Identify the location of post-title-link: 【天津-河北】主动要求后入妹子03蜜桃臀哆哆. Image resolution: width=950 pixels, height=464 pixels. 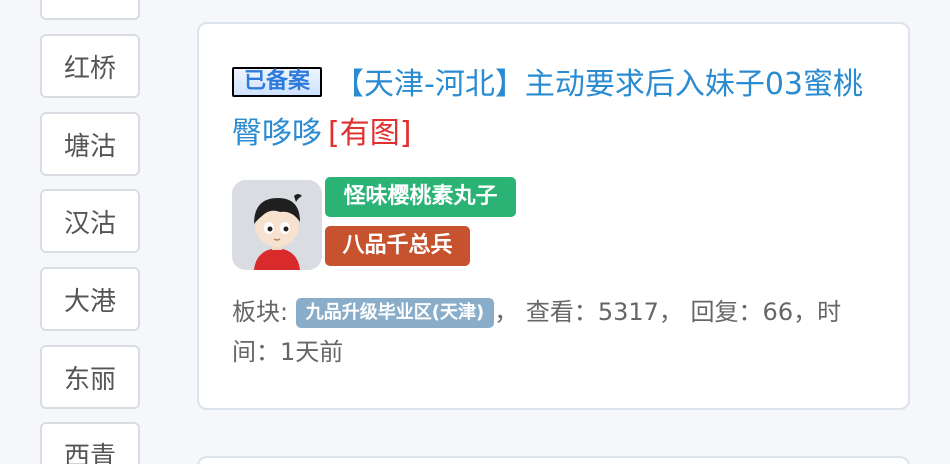
(547, 109).